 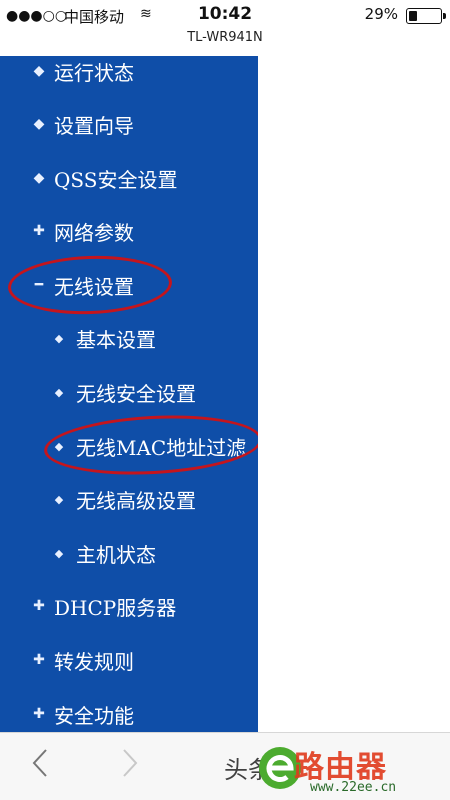 I want to click on forward-button, so click(x=130, y=767).